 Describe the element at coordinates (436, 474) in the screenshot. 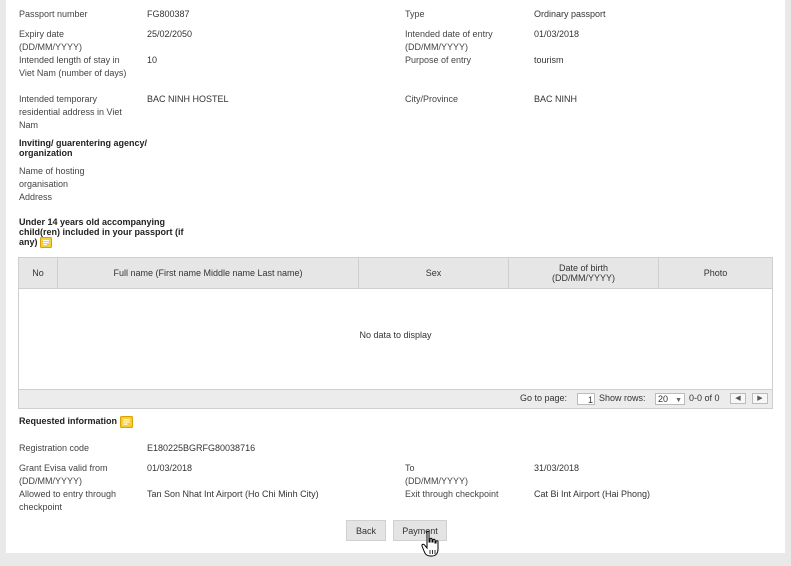

I see `valid-to-label: To (DD/MM/YYYY)` at that location.